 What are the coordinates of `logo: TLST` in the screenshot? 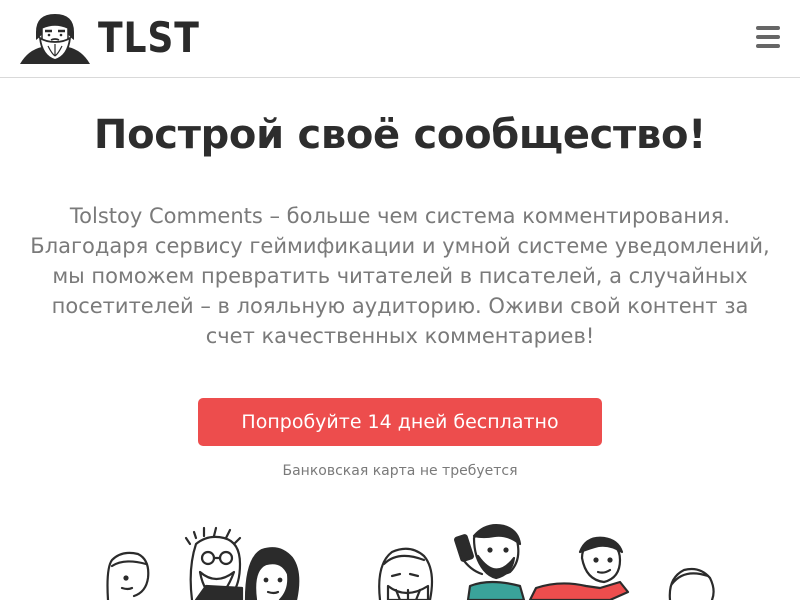 It's located at (117, 38).